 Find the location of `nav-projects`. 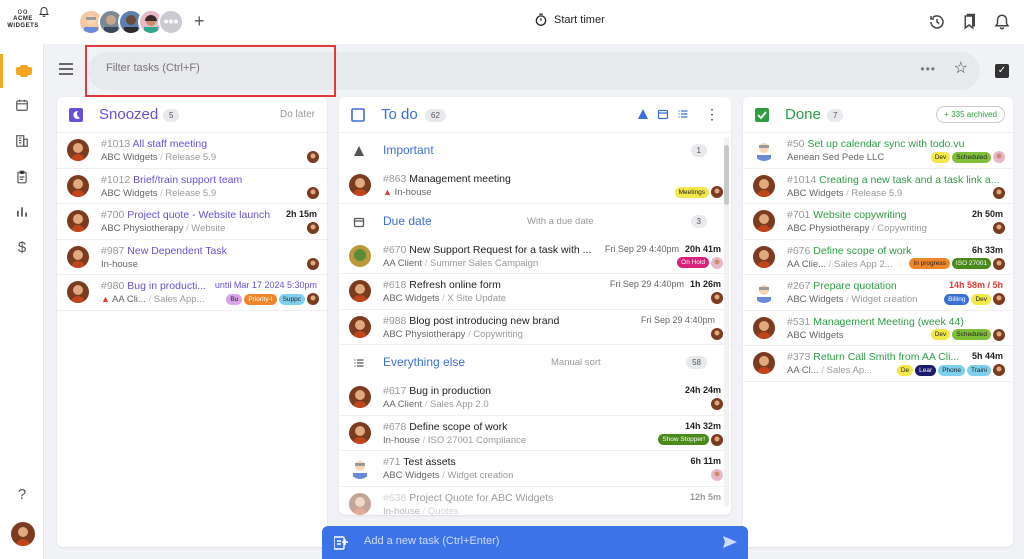

nav-projects is located at coordinates (22, 177).